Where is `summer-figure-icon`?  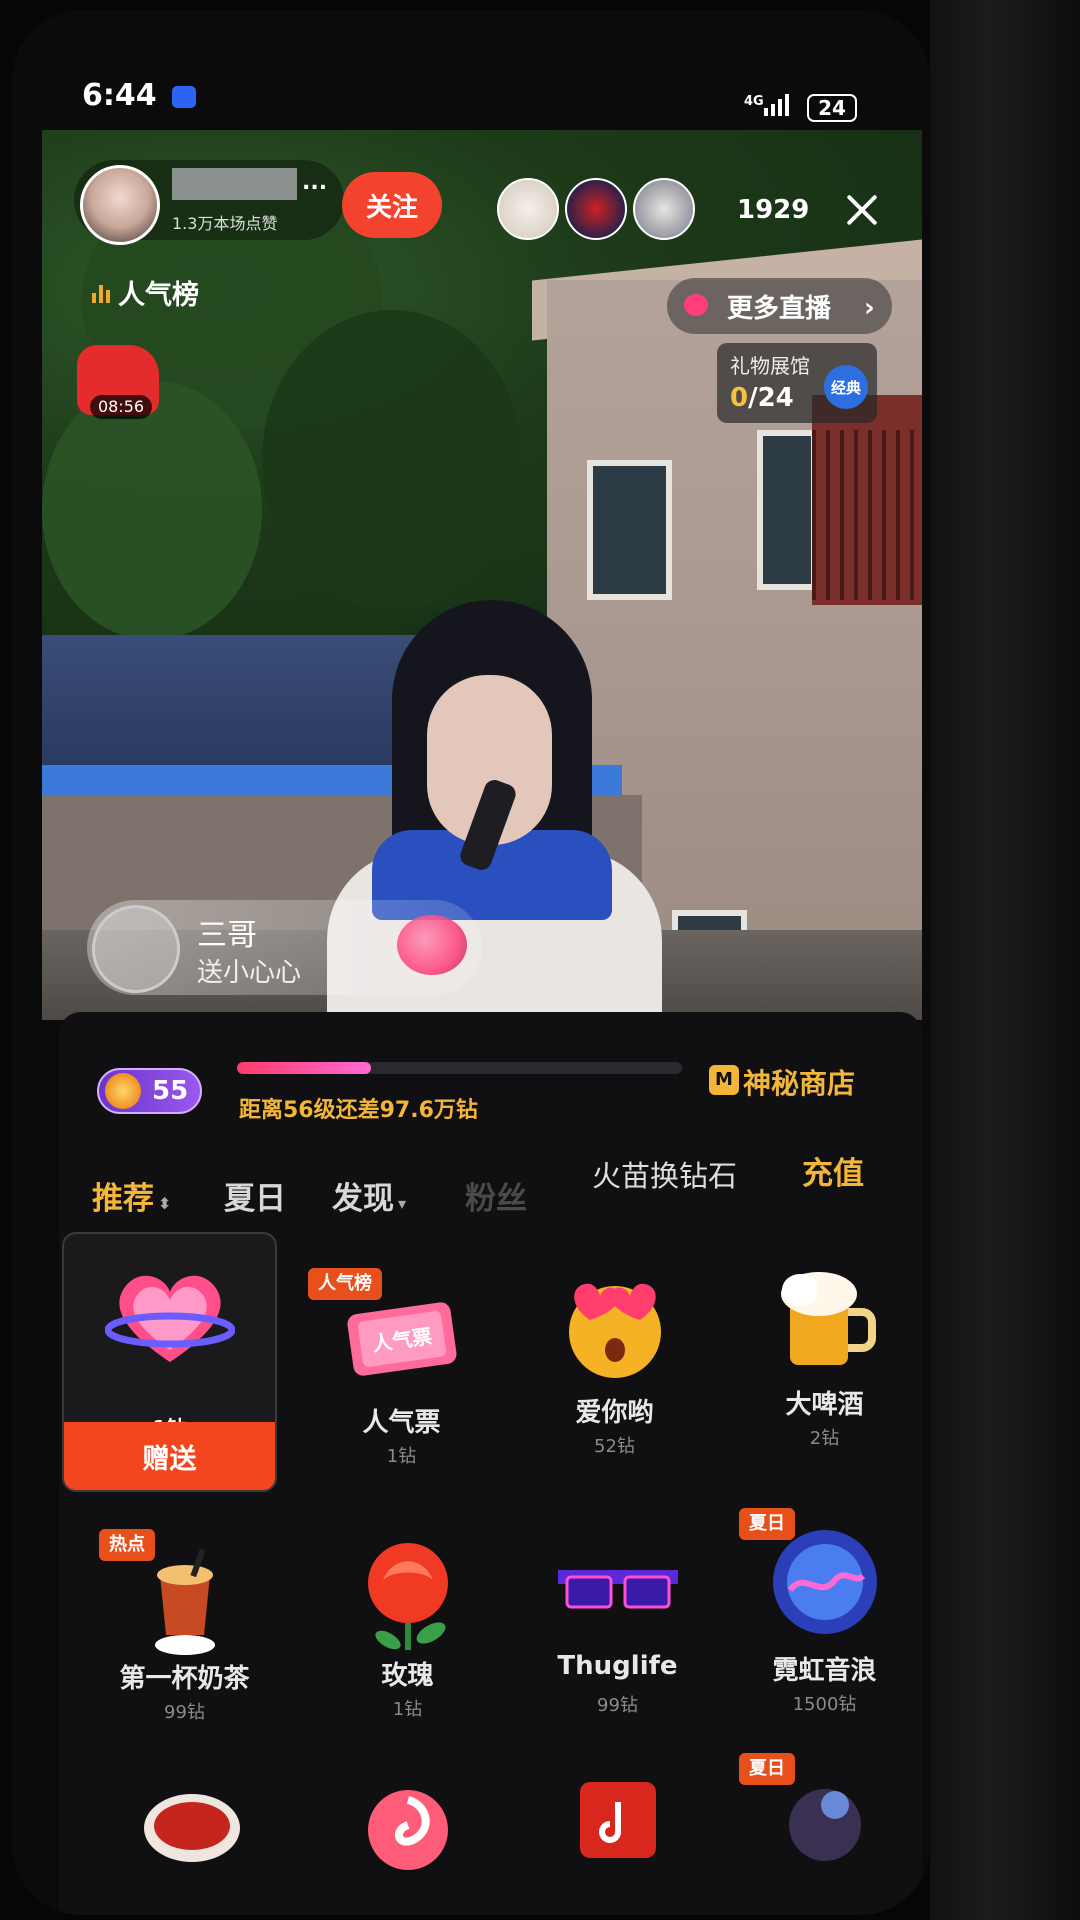 summer-figure-icon is located at coordinates (824, 1825).